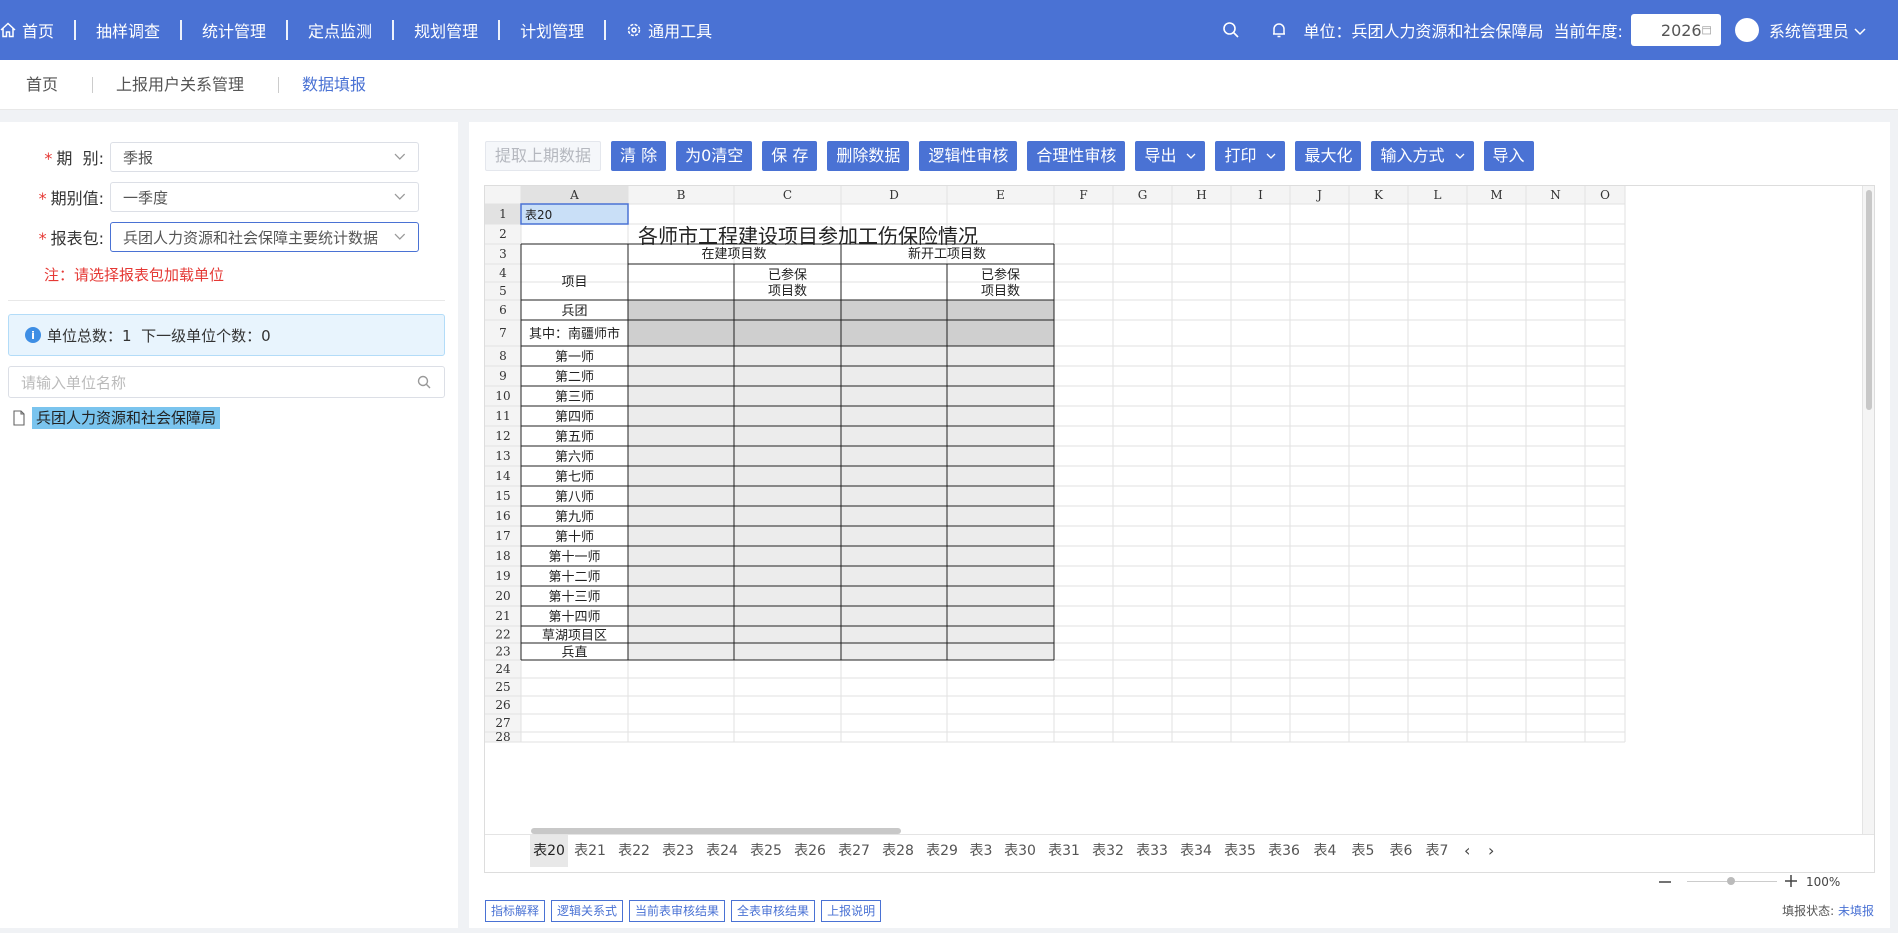 The image size is (1898, 933). I want to click on row-header: 7, so click(503, 333).